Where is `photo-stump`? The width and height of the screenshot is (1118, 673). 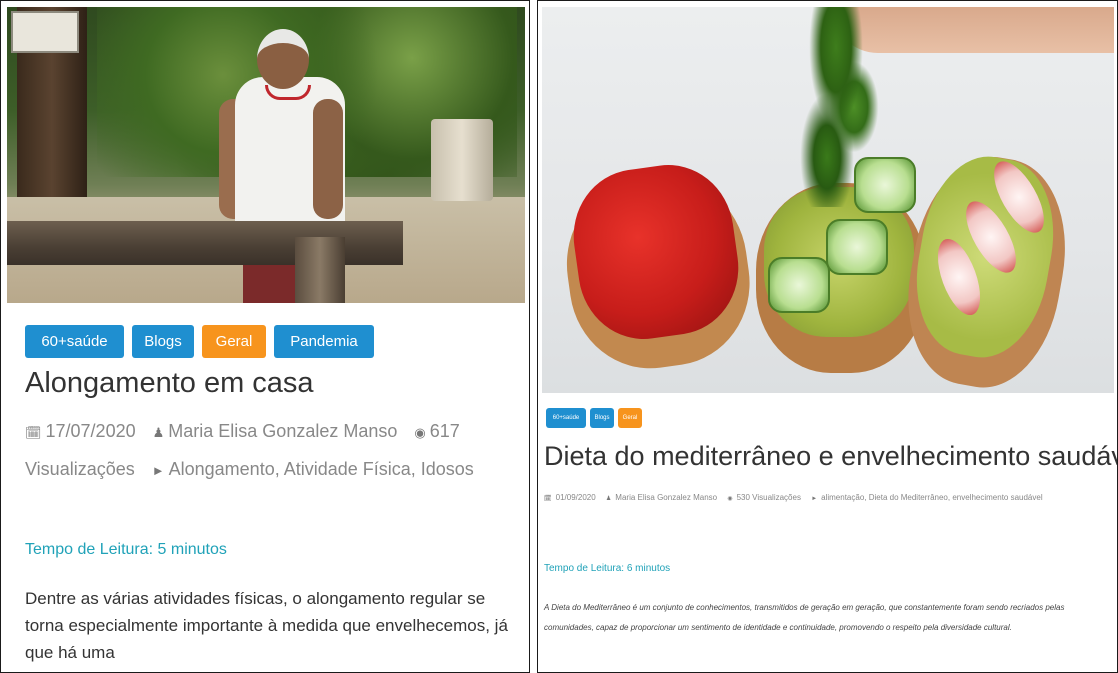 photo-stump is located at coordinates (462, 160).